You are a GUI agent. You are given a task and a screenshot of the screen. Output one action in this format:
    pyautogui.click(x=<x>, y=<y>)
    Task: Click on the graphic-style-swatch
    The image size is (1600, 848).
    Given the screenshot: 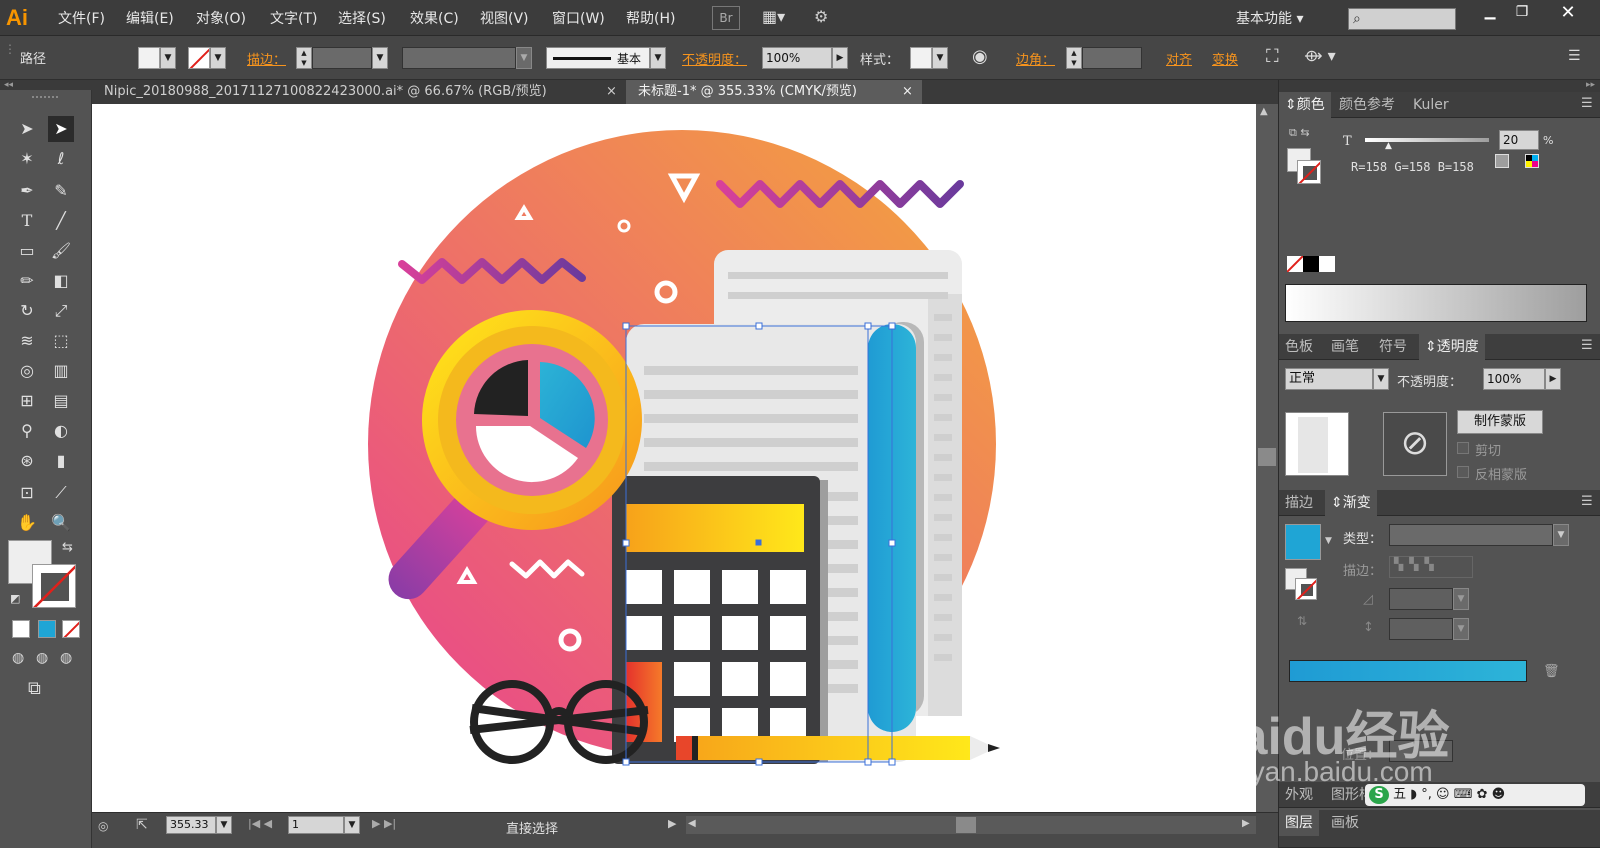 What is the action you would take?
    pyautogui.click(x=921, y=58)
    